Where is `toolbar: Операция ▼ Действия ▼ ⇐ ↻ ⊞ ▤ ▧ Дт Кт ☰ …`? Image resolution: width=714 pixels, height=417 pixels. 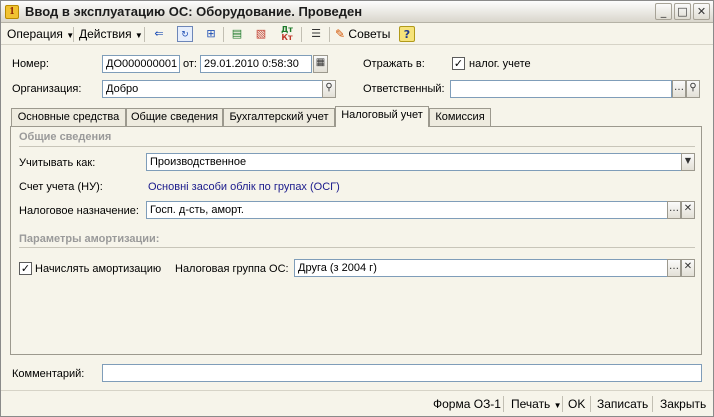 toolbar: Операция ▼ Действия ▼ ⇐ ↻ ⊞ ▤ ▧ Дт Кт ☰ … is located at coordinates (357, 34).